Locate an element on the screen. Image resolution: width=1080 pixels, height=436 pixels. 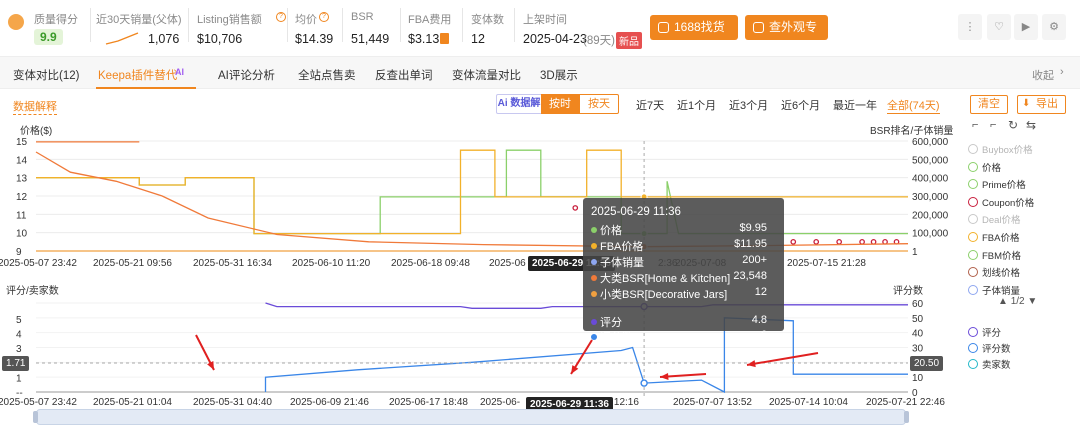
x-tick-label: 2025-05-21 09:56 is located at coordinates (132, 263).